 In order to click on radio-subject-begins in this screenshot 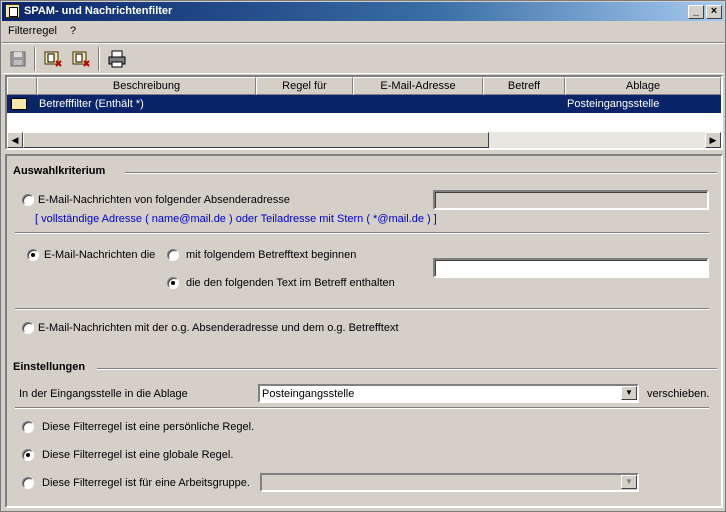, I will do `click(173, 255)`.